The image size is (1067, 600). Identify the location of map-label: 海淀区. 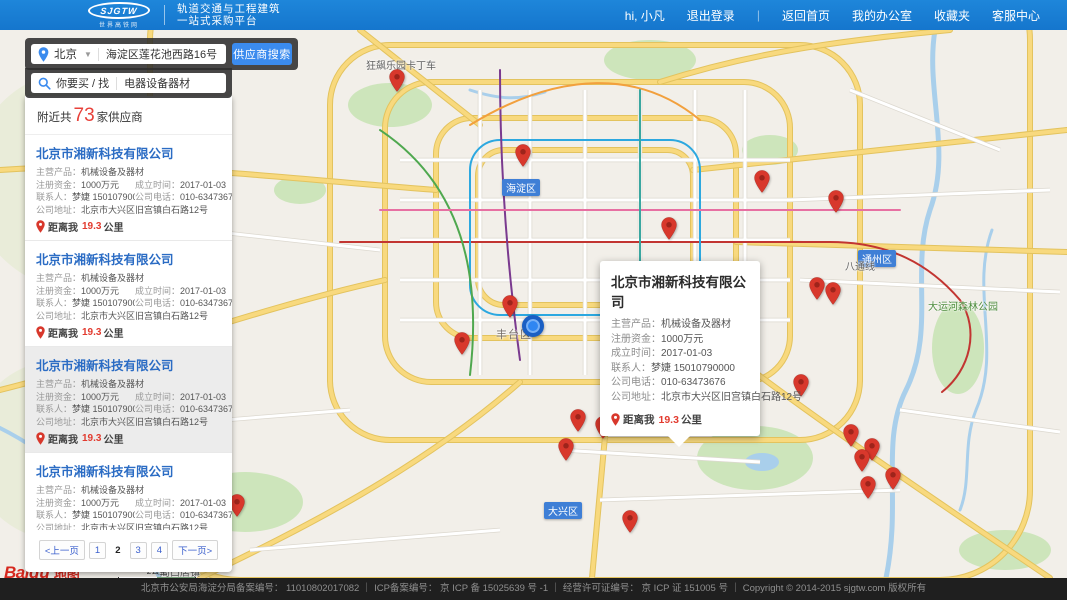
(521, 187).